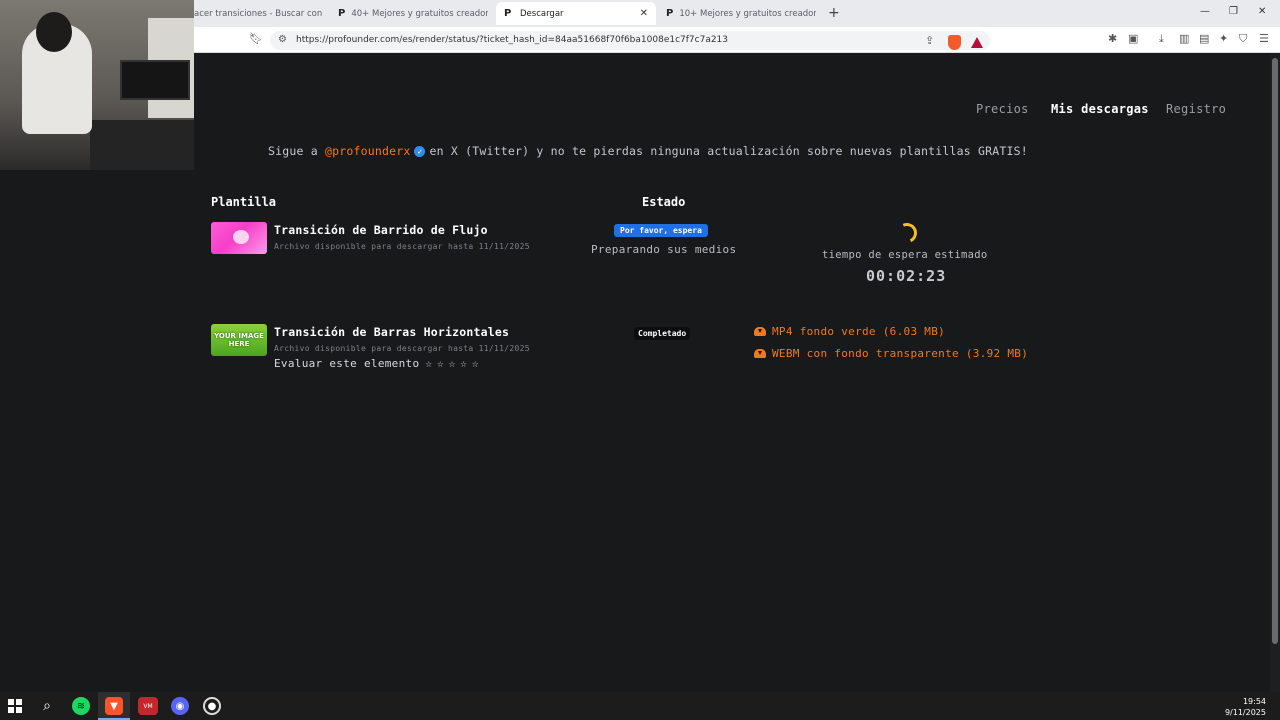  What do you see at coordinates (905, 255) in the screenshot?
I see `wait-time-label: tiempo de espera estimado` at bounding box center [905, 255].